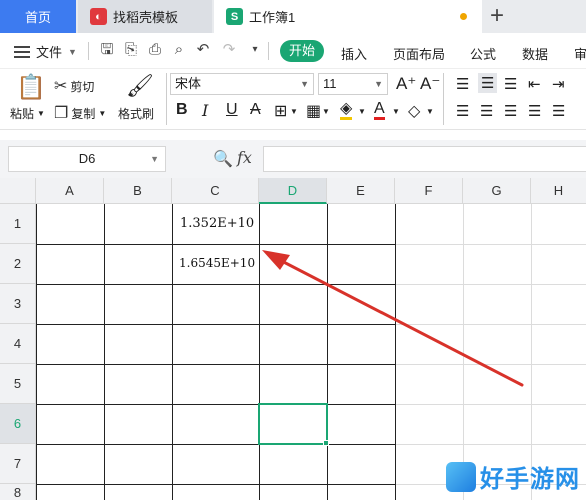 The height and width of the screenshot is (500, 586). Describe the element at coordinates (140, 86) in the screenshot. I see `format-painter-icon: 🖌` at that location.